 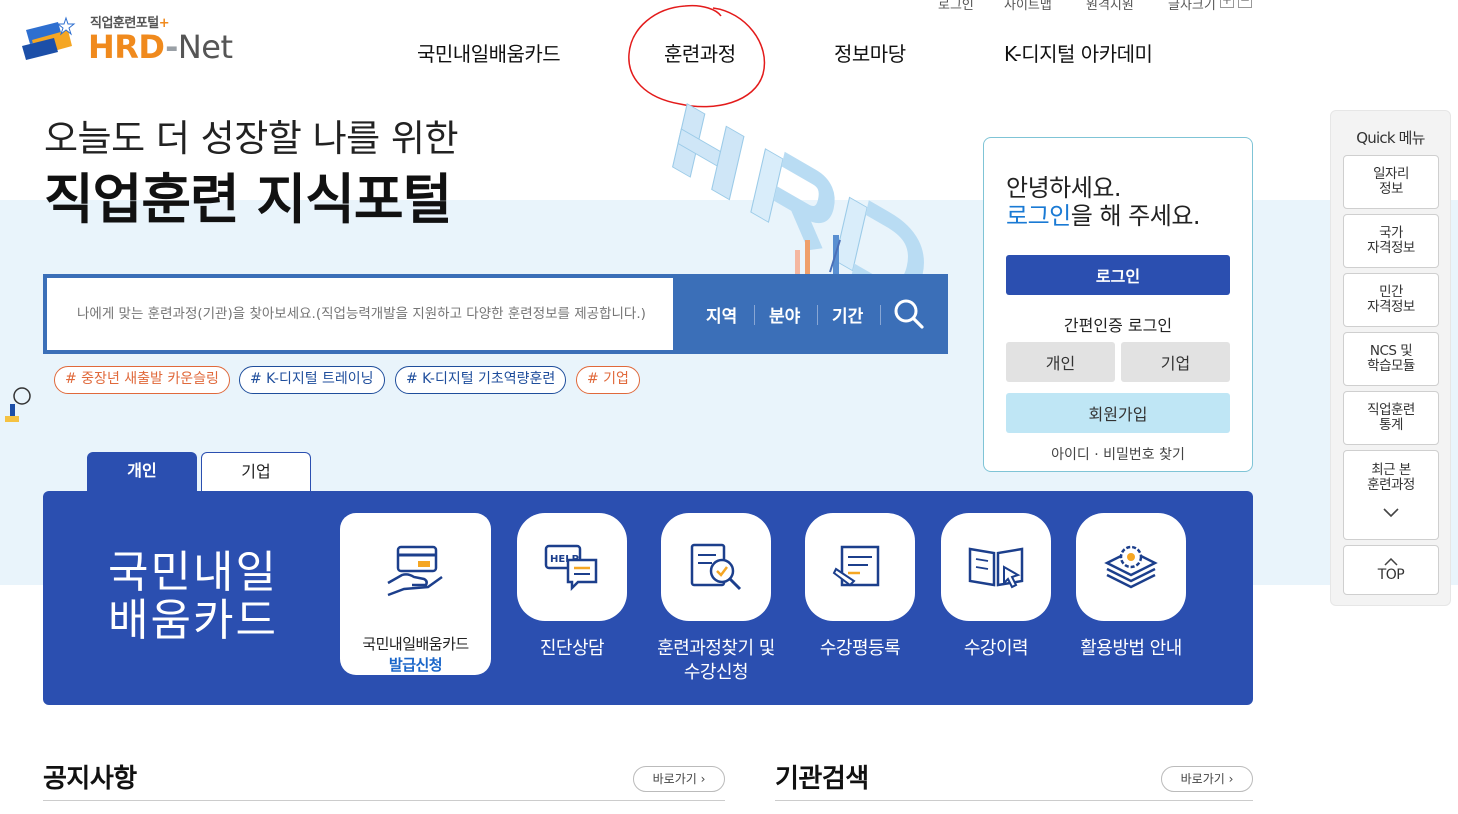 I want to click on hashtag-k-digital-basic: # K-디지털 기초역량훈련, so click(x=481, y=380).